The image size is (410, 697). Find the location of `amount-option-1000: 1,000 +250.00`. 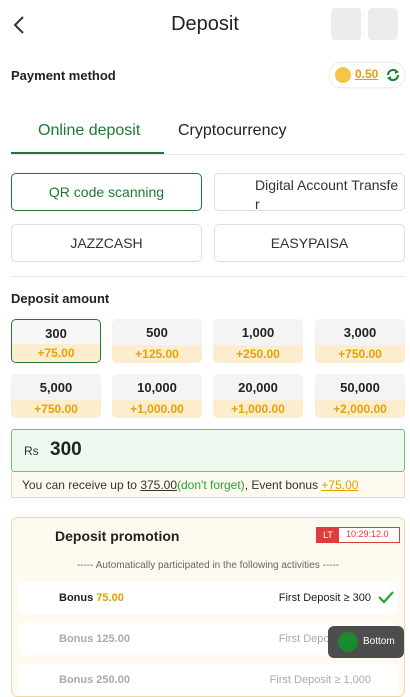

amount-option-1000: 1,000 +250.00 is located at coordinates (258, 341).